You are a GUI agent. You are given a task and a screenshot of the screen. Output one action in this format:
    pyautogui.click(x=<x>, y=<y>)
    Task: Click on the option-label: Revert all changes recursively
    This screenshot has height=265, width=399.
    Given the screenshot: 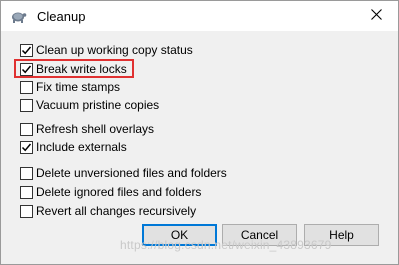 What is the action you would take?
    pyautogui.click(x=116, y=211)
    